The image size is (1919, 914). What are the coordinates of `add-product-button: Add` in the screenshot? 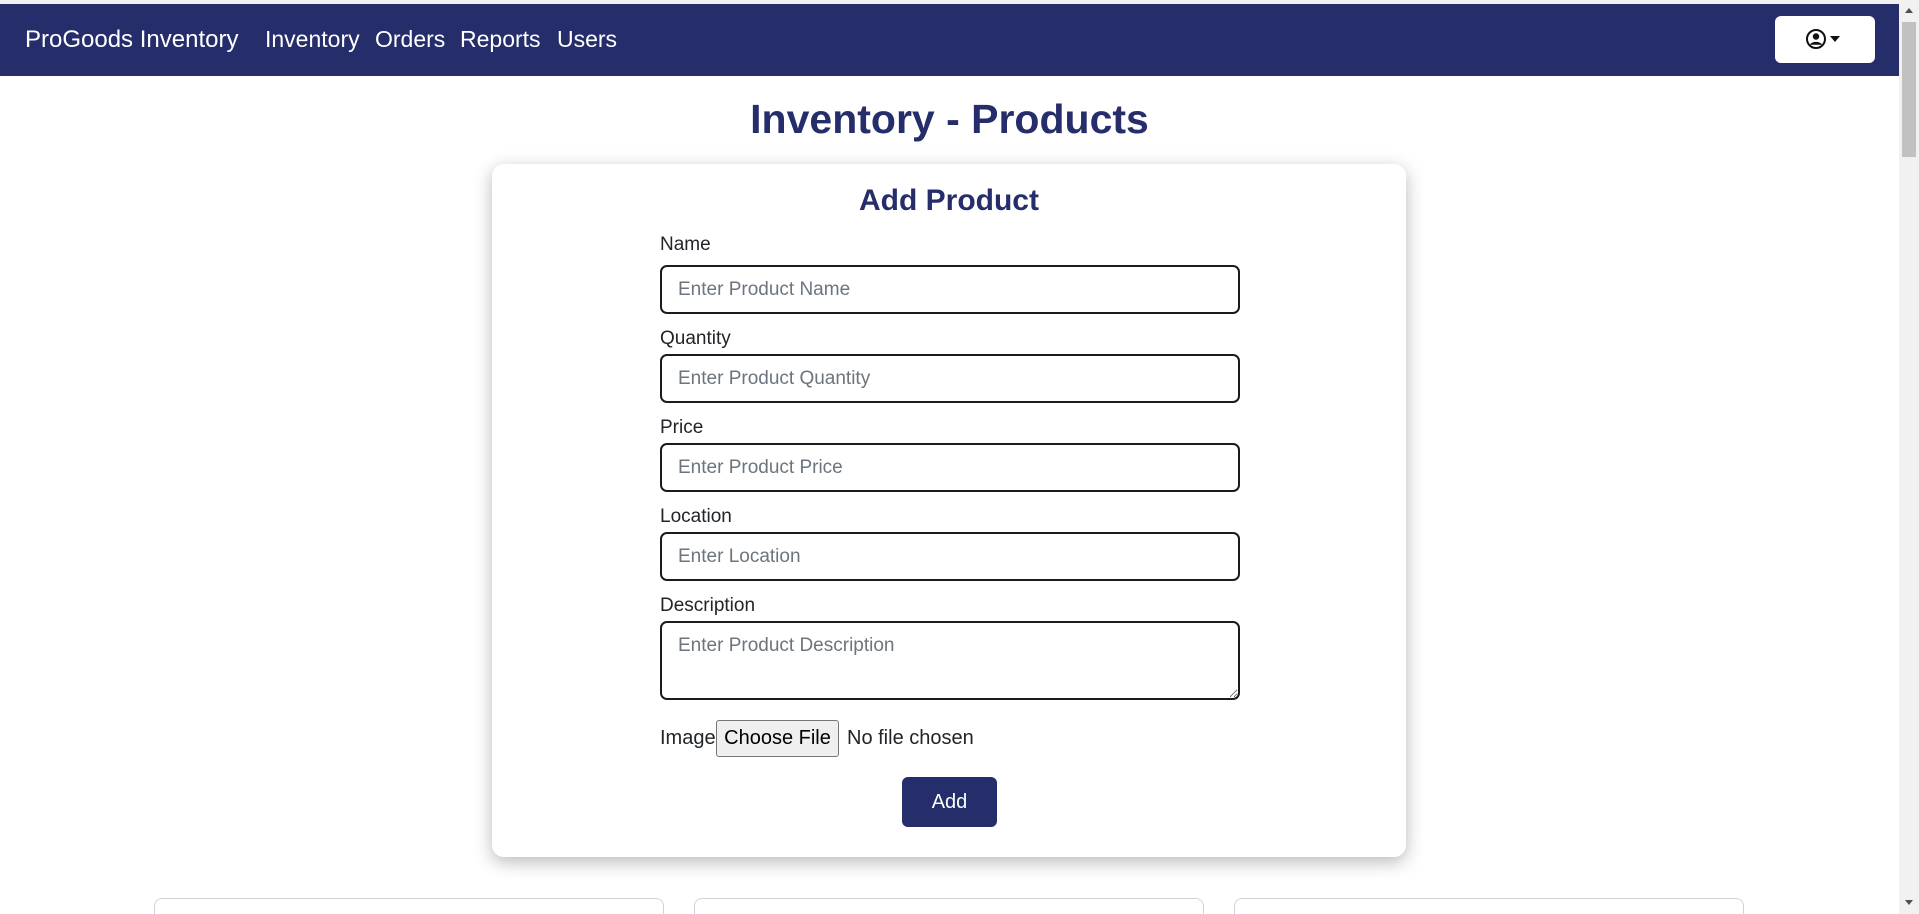 It's located at (949, 802).